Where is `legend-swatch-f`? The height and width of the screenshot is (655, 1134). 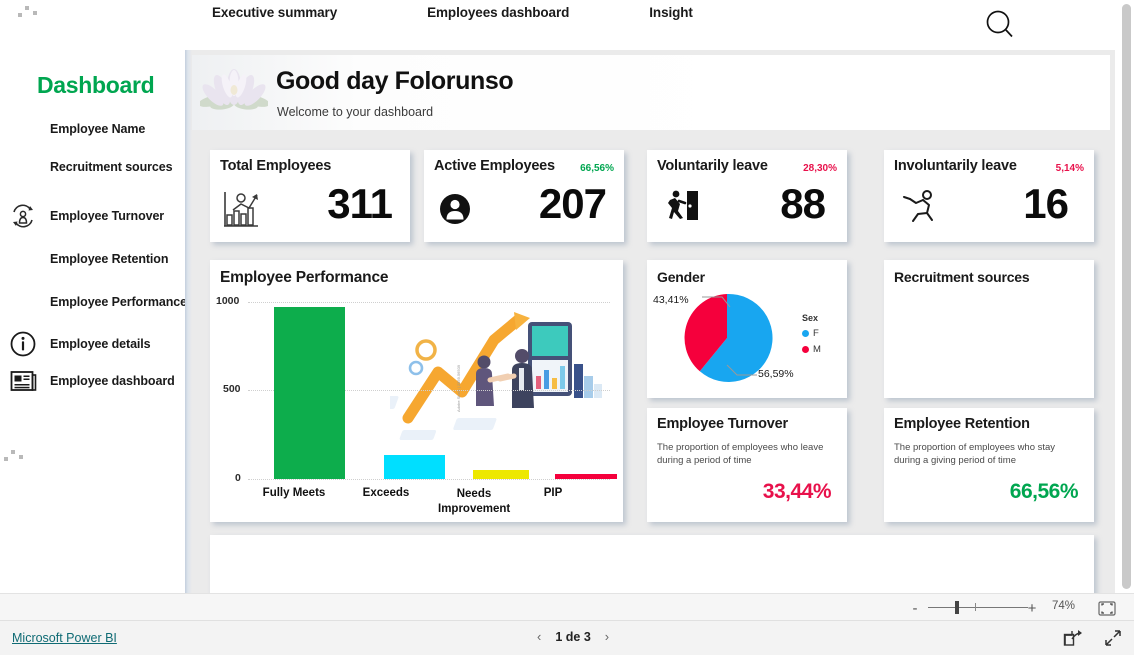 legend-swatch-f is located at coordinates (805, 333).